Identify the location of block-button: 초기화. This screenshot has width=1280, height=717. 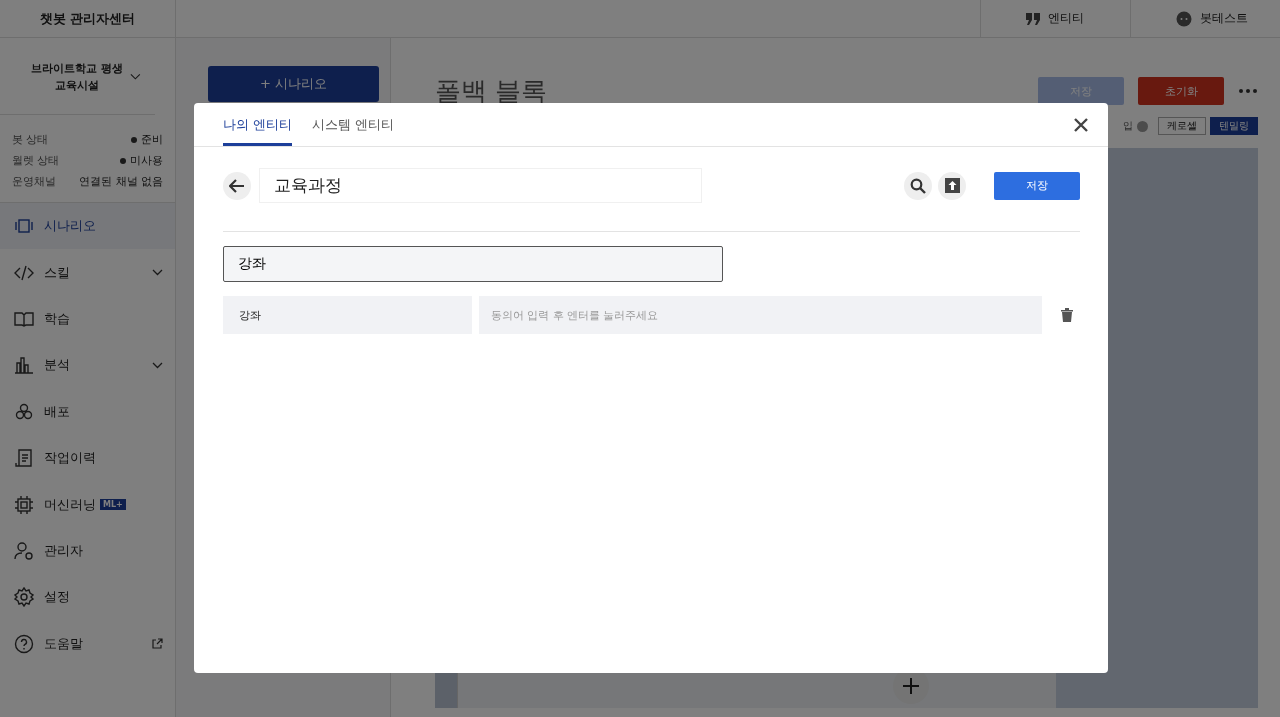
(1181, 91).